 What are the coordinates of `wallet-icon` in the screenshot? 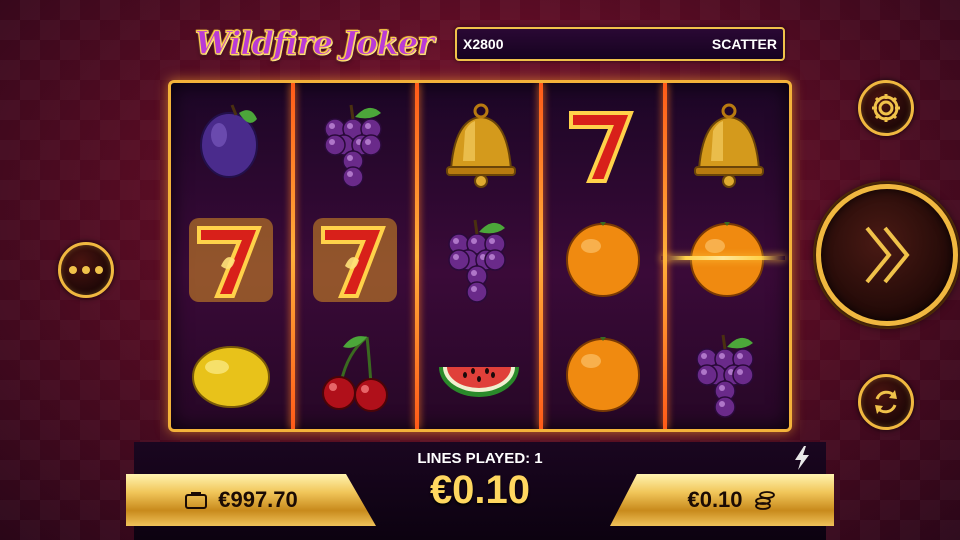 It's located at (196, 500).